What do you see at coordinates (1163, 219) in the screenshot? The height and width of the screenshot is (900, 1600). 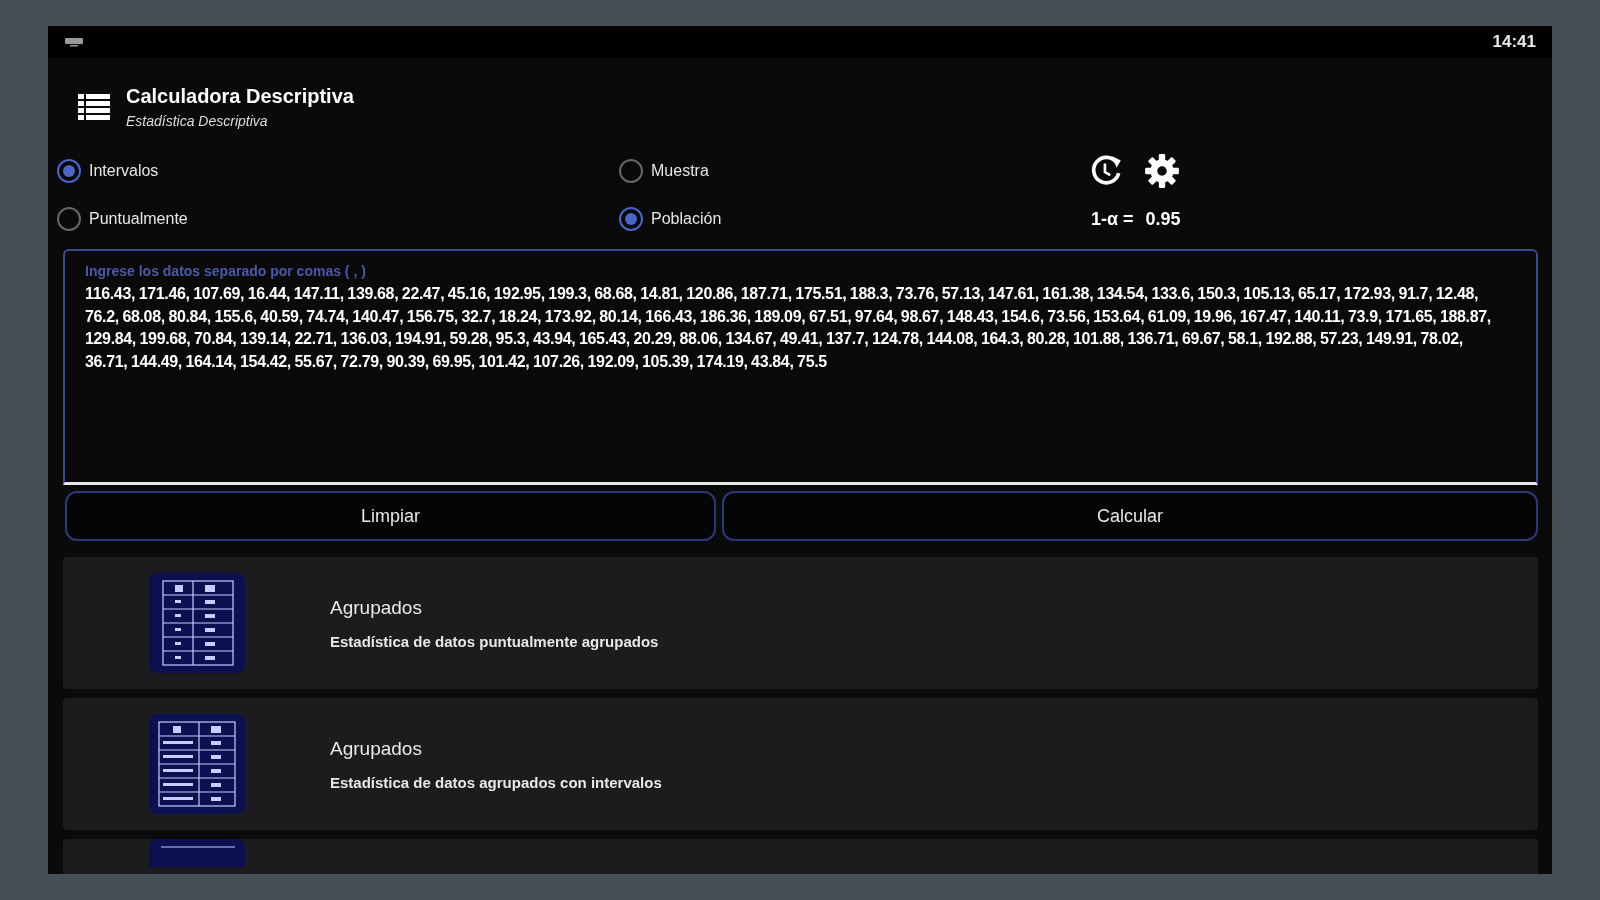 I see `confidence-value: 0.95` at bounding box center [1163, 219].